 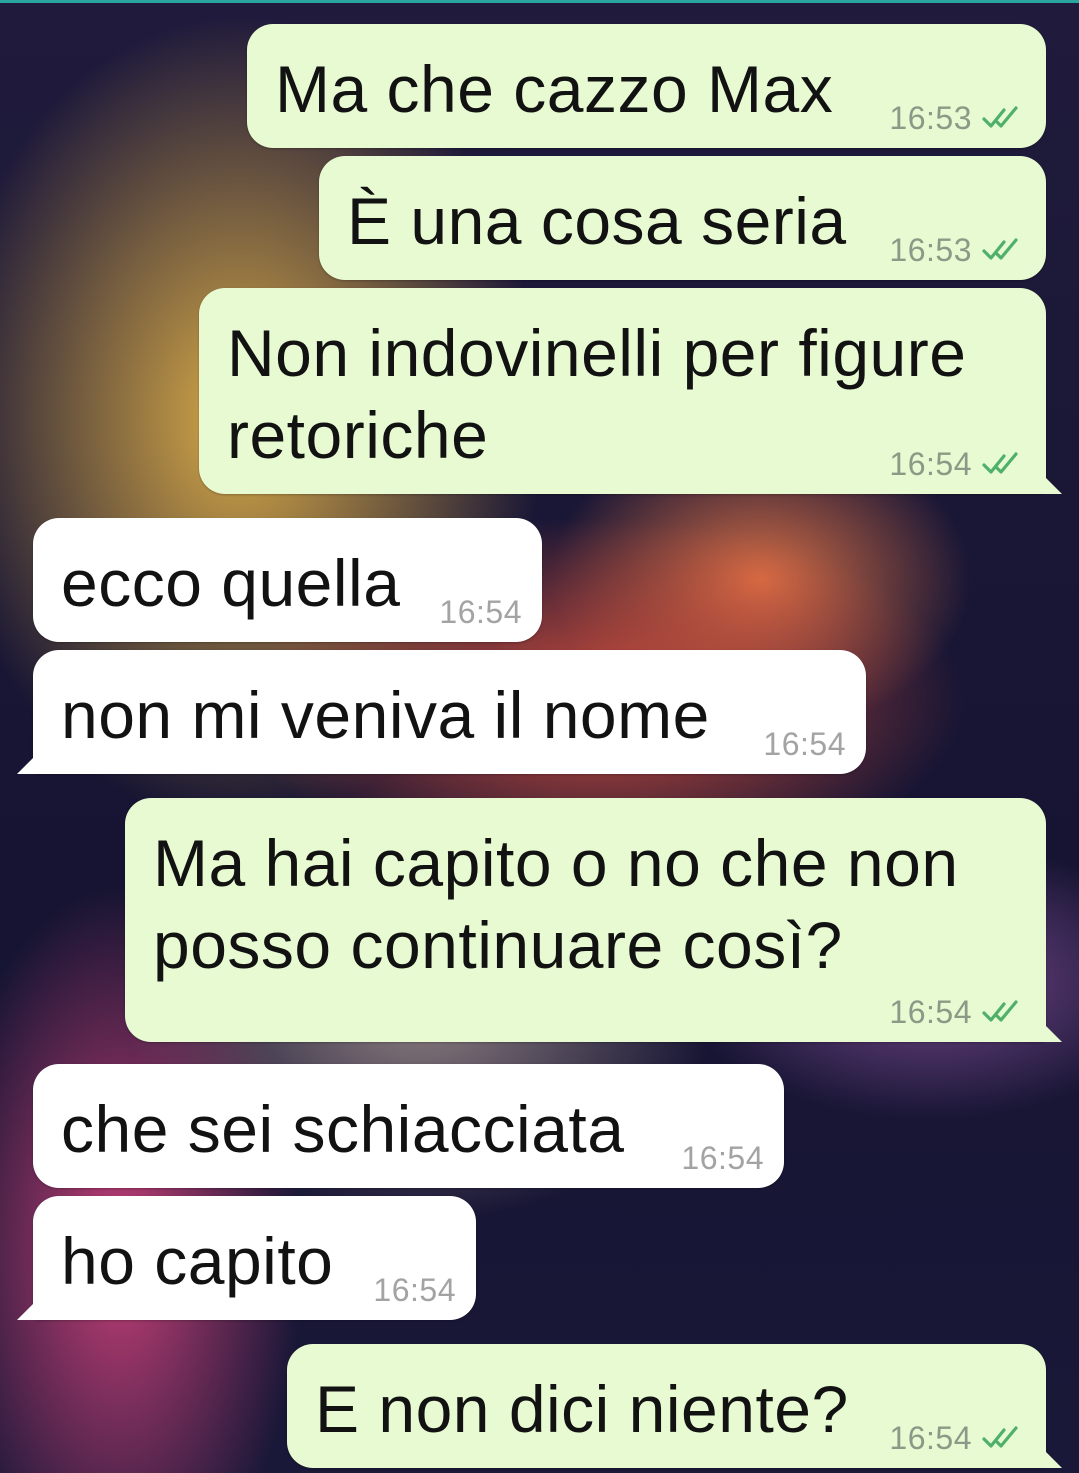 I want to click on message-bubble-outgoing: Ma che cazzo Max 16:53, so click(x=646, y=86).